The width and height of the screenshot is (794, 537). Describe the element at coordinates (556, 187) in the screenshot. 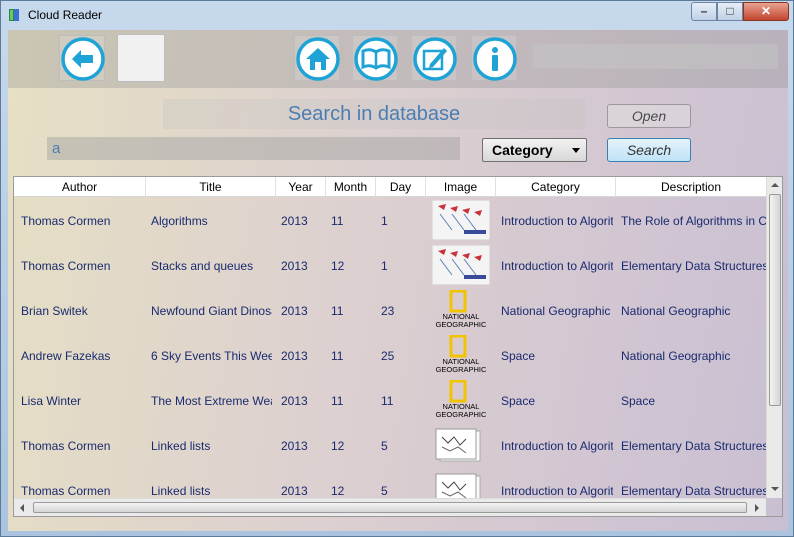

I see `column-header-category: Category` at that location.